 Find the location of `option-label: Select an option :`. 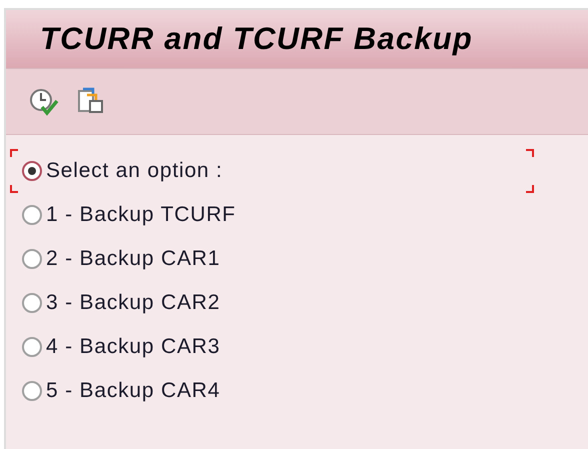

option-label: Select an option : is located at coordinates (134, 171).